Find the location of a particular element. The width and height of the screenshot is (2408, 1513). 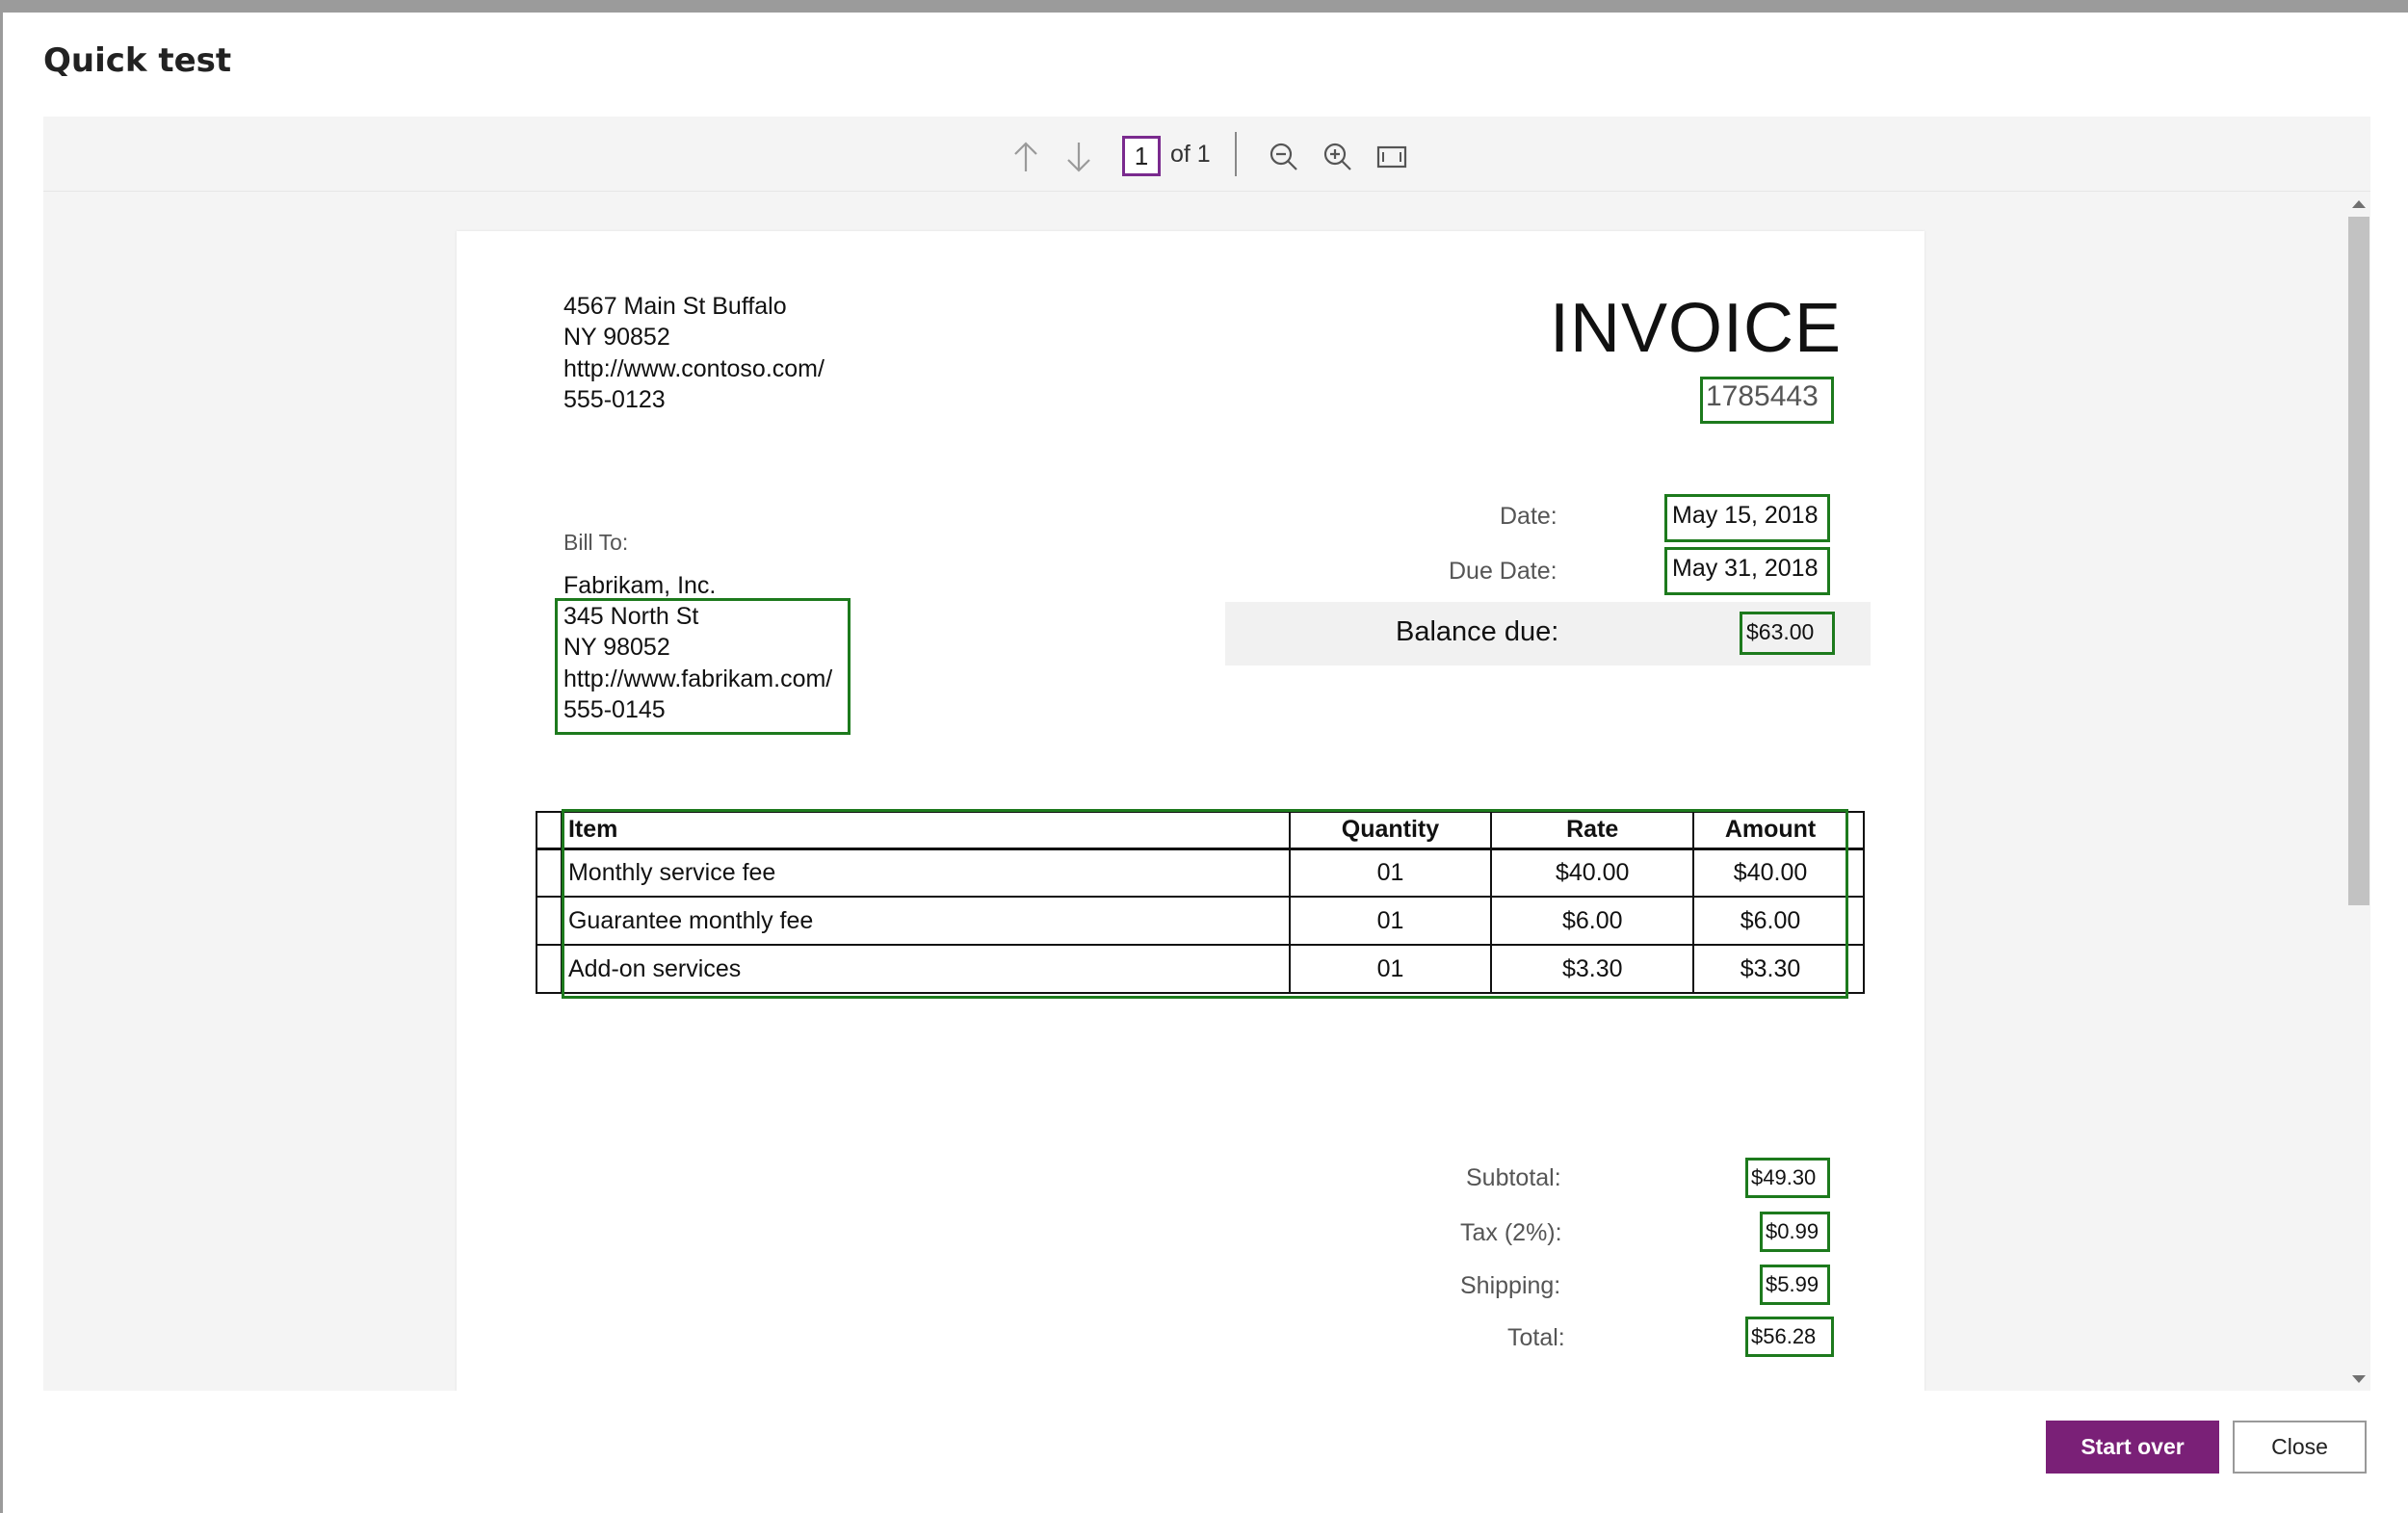

close-button: Close is located at coordinates (2300, 1447).